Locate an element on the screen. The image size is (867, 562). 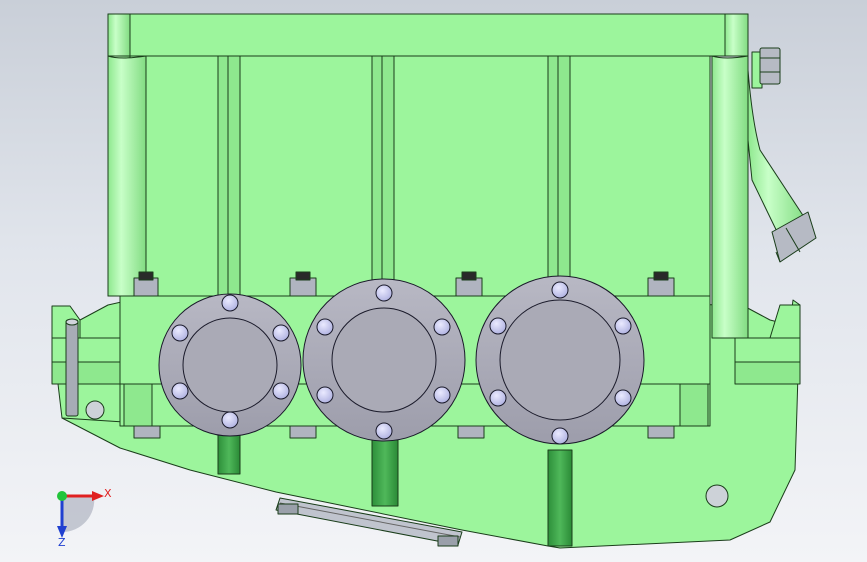
bearing-cover-intermediate is located at coordinates (384, 360).